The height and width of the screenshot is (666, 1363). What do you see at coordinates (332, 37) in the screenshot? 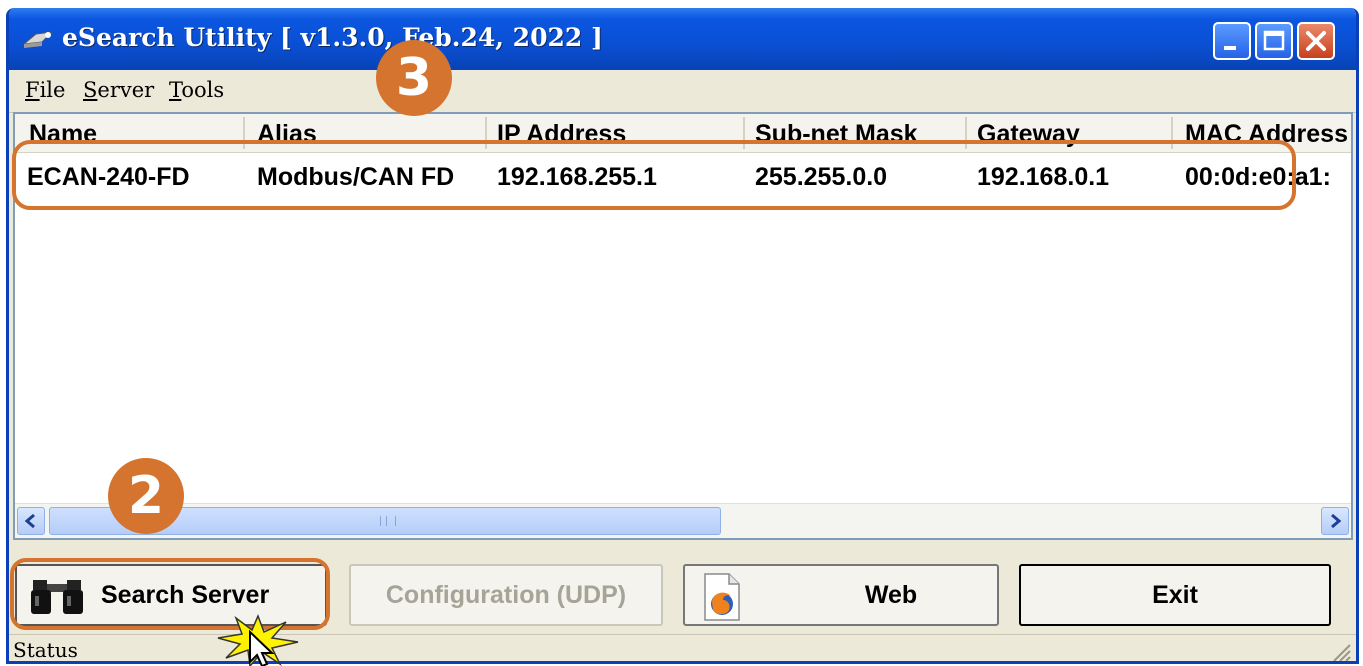
I see `window-title: eSearch Utility [ v1.3.0, Feb.24, 2022 ]` at bounding box center [332, 37].